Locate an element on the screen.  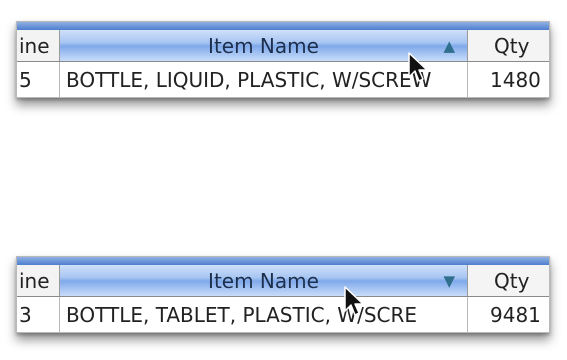
column-header-item-name: Item Name ▼ is located at coordinates (264, 280).